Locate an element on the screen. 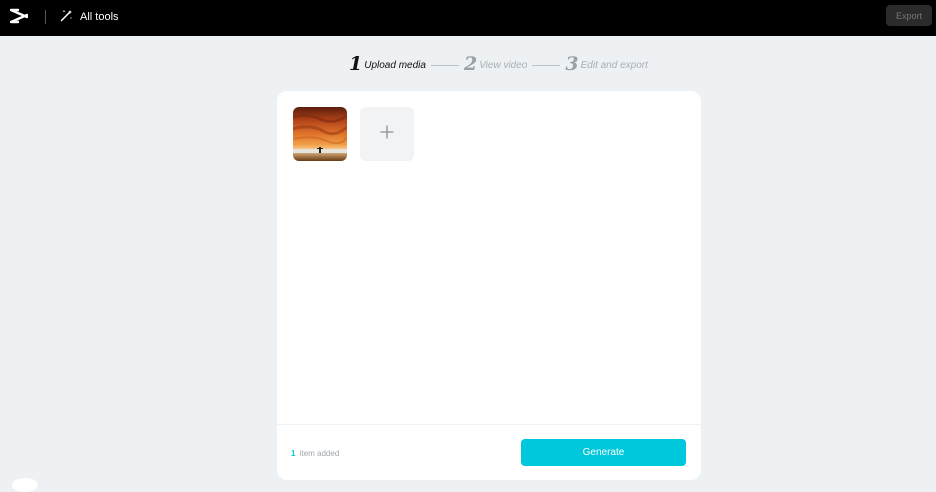 The image size is (936, 492). card-footer: 1 item added Generate is located at coordinates (489, 452).